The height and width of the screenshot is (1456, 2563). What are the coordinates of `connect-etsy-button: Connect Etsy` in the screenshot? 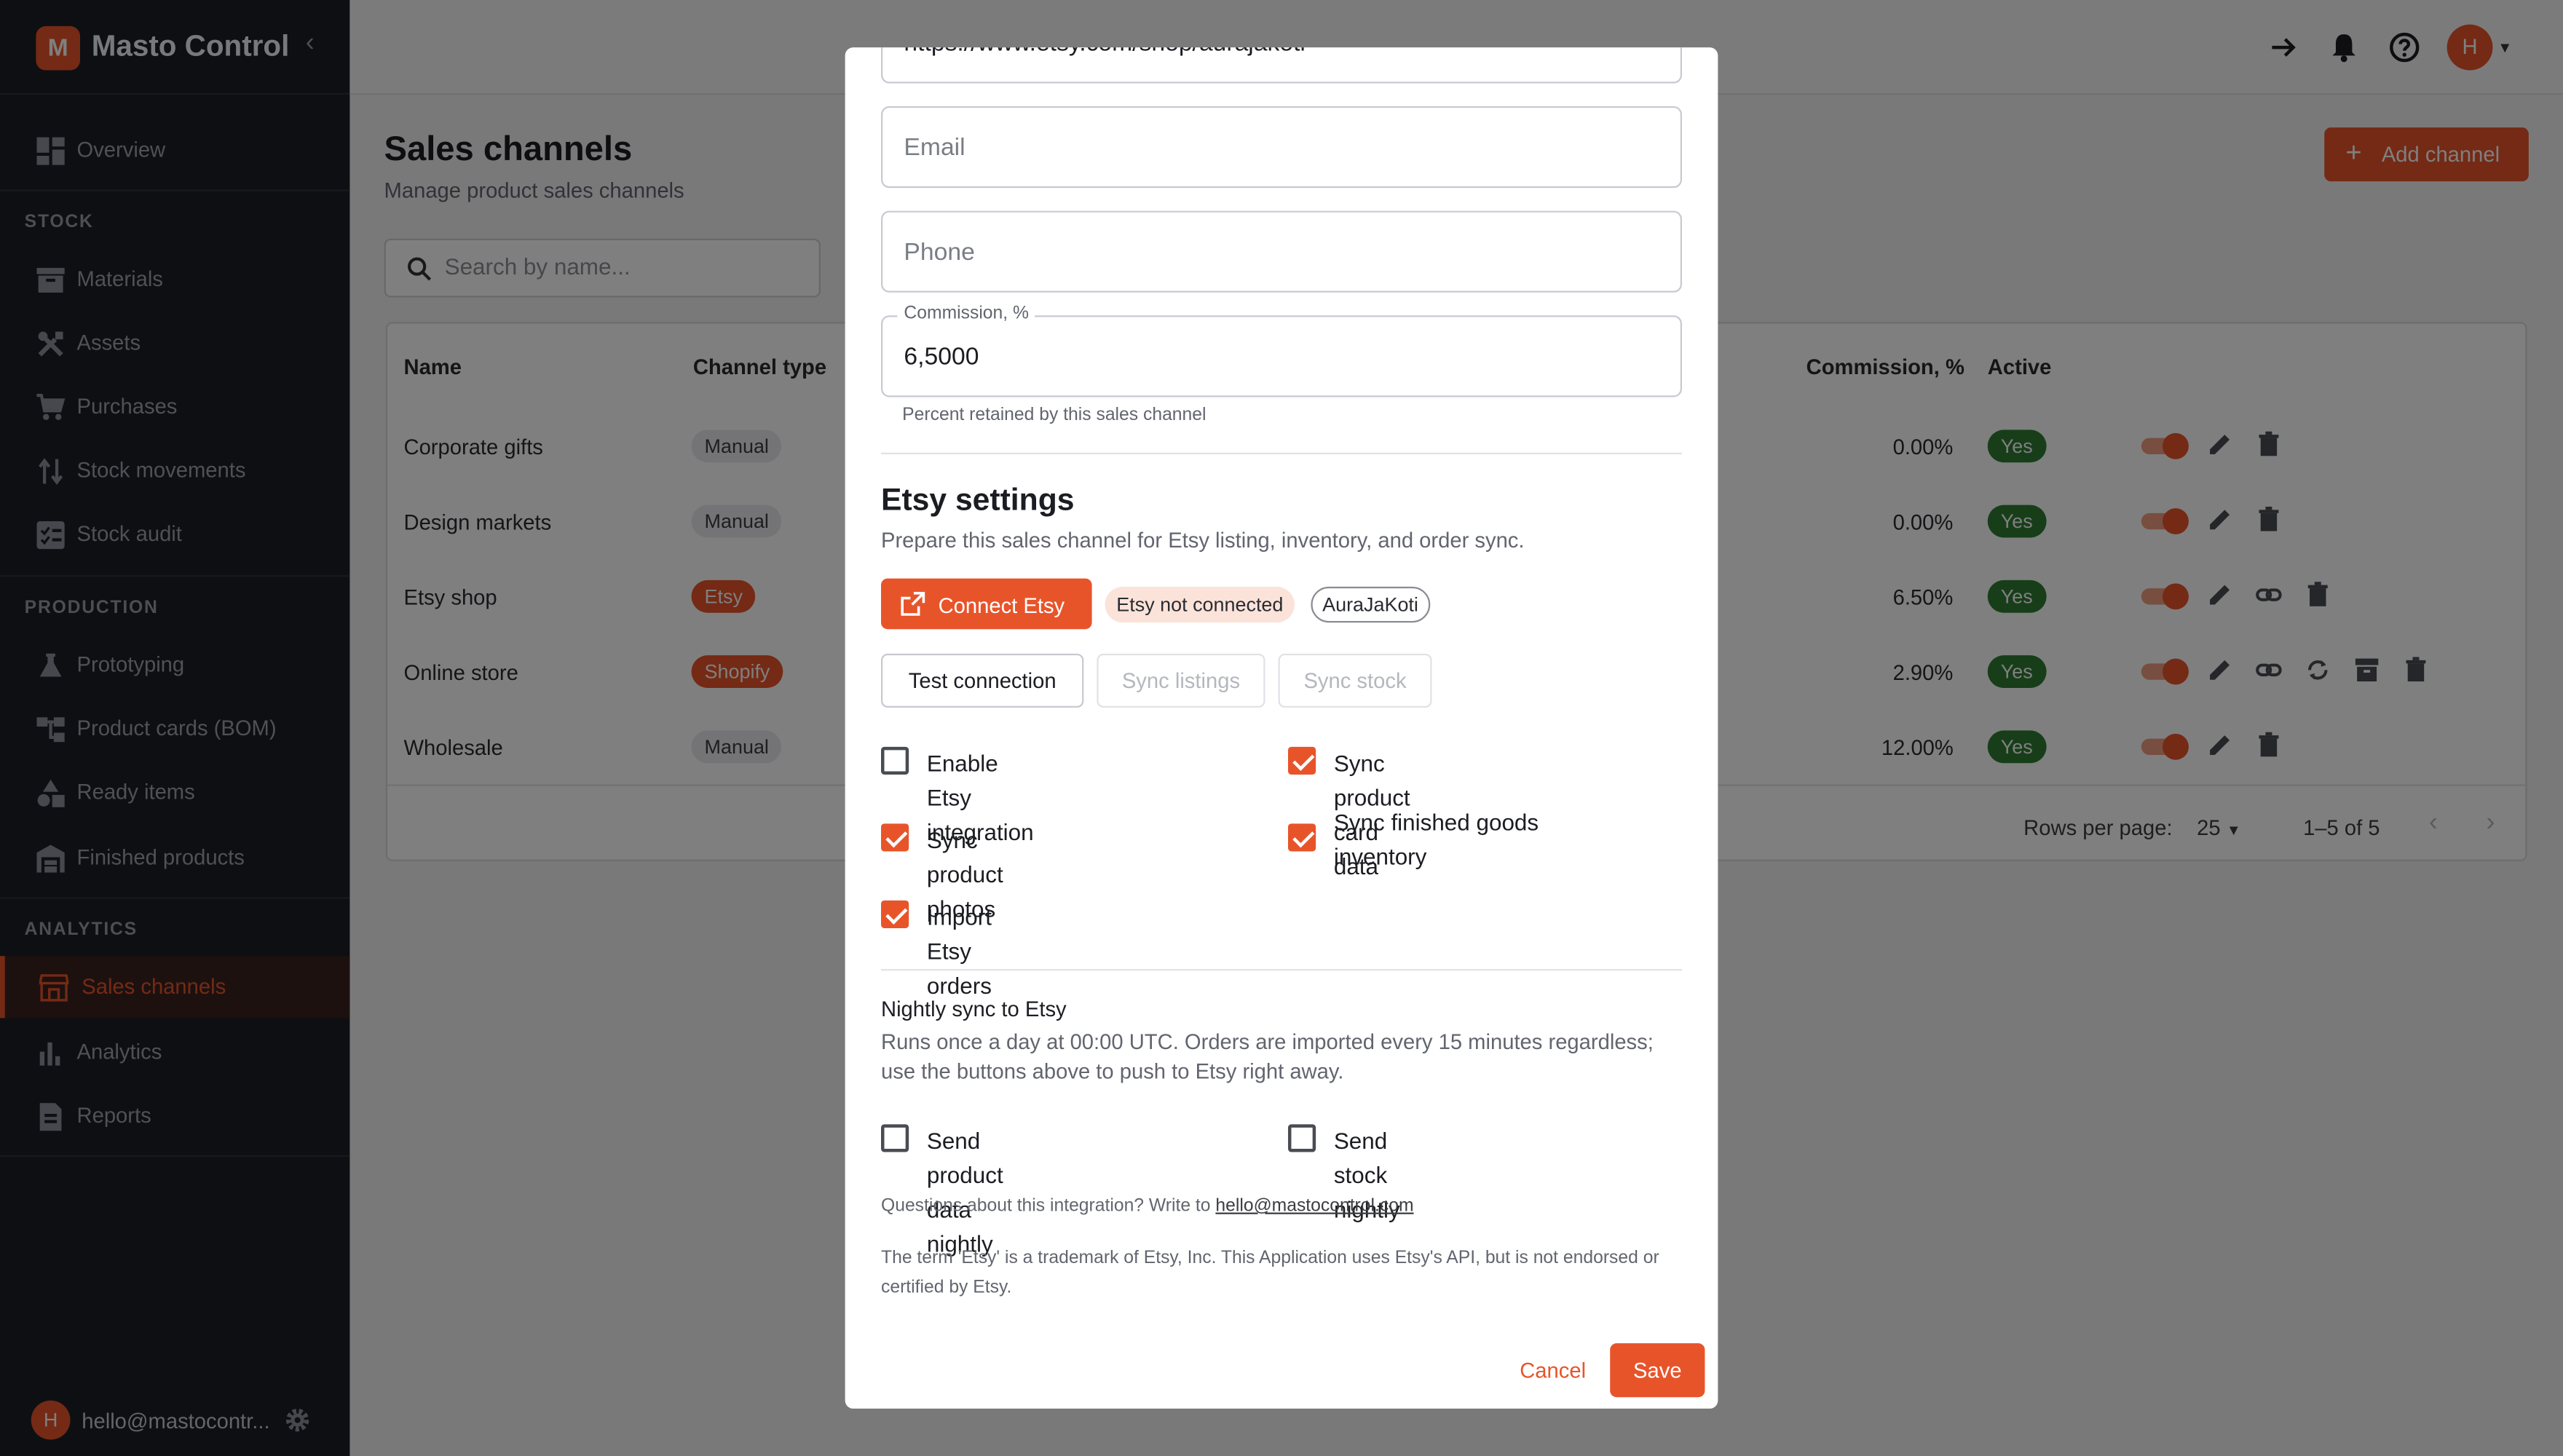 It's located at (986, 604).